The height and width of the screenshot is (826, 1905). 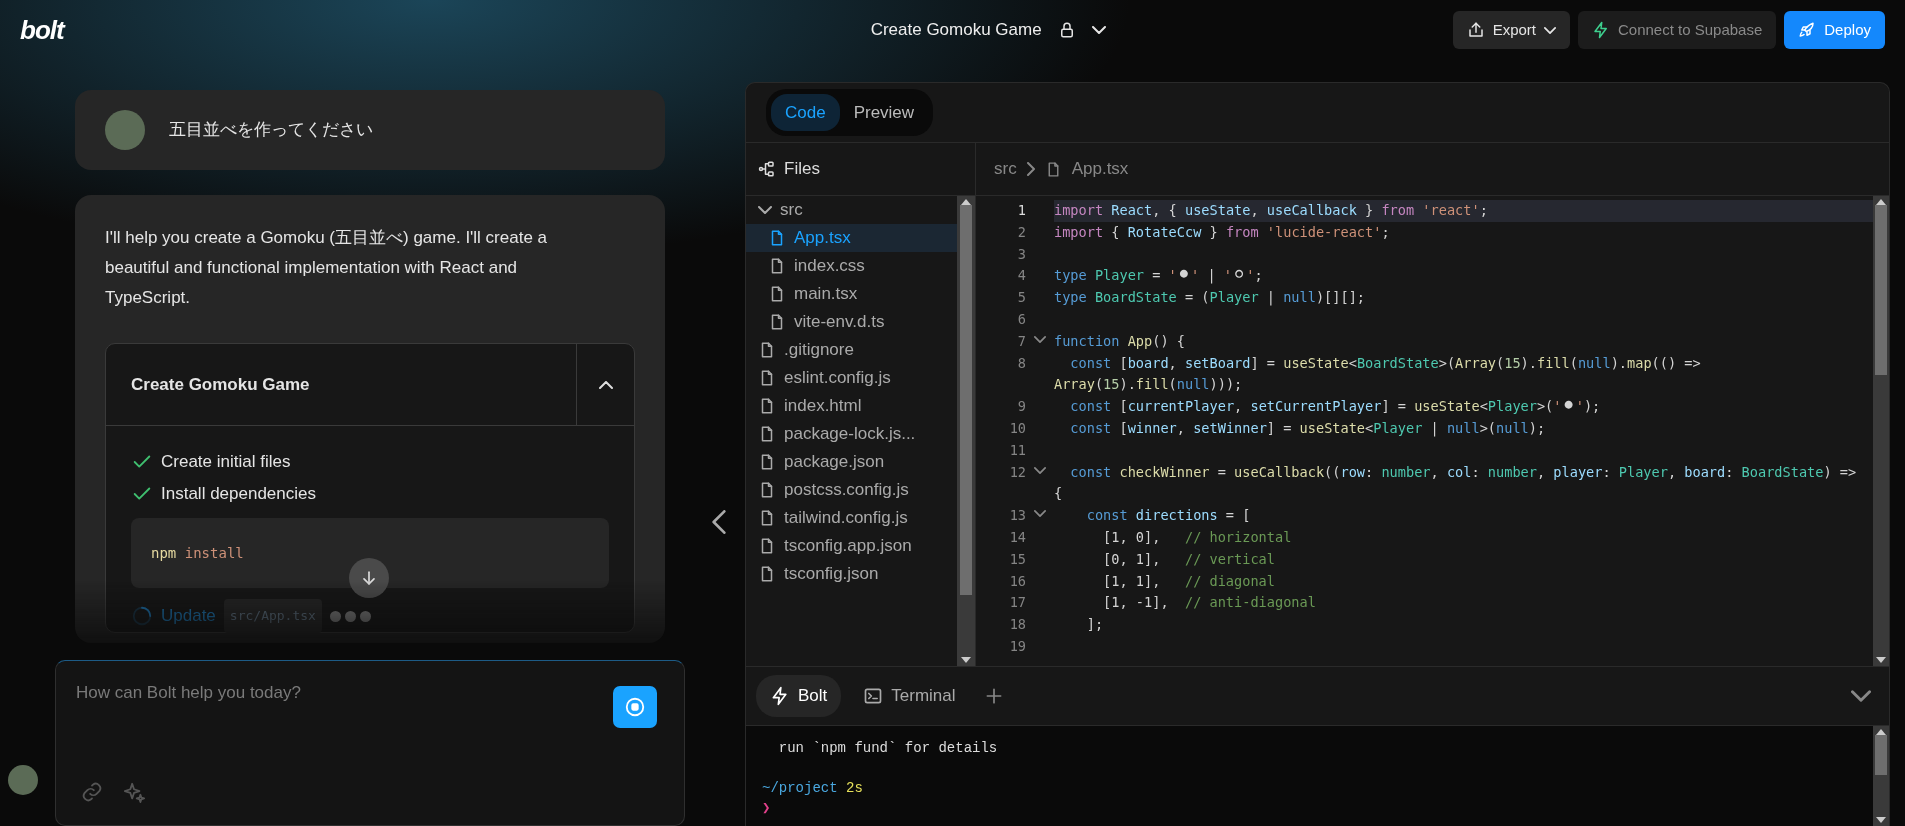 What do you see at coordinates (134, 792) in the screenshot?
I see `sparkle-icon` at bounding box center [134, 792].